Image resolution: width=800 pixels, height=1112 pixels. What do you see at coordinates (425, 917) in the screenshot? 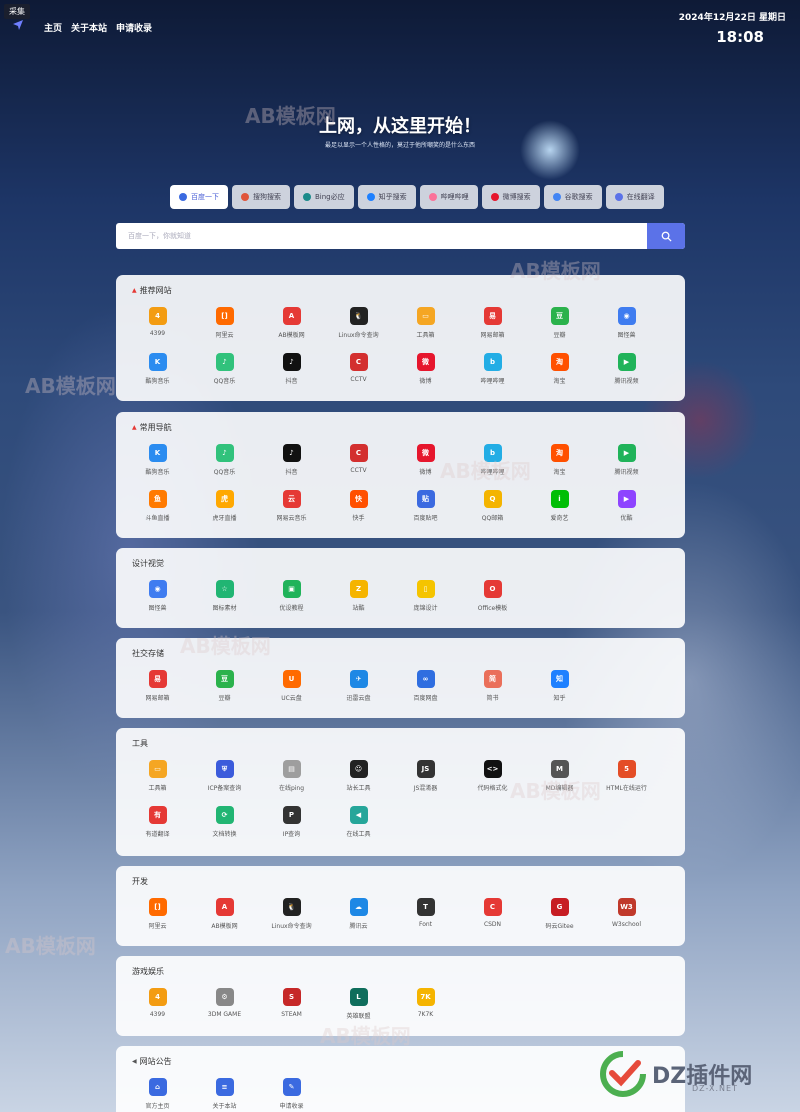
I see `site-link: T Font` at bounding box center [425, 917].